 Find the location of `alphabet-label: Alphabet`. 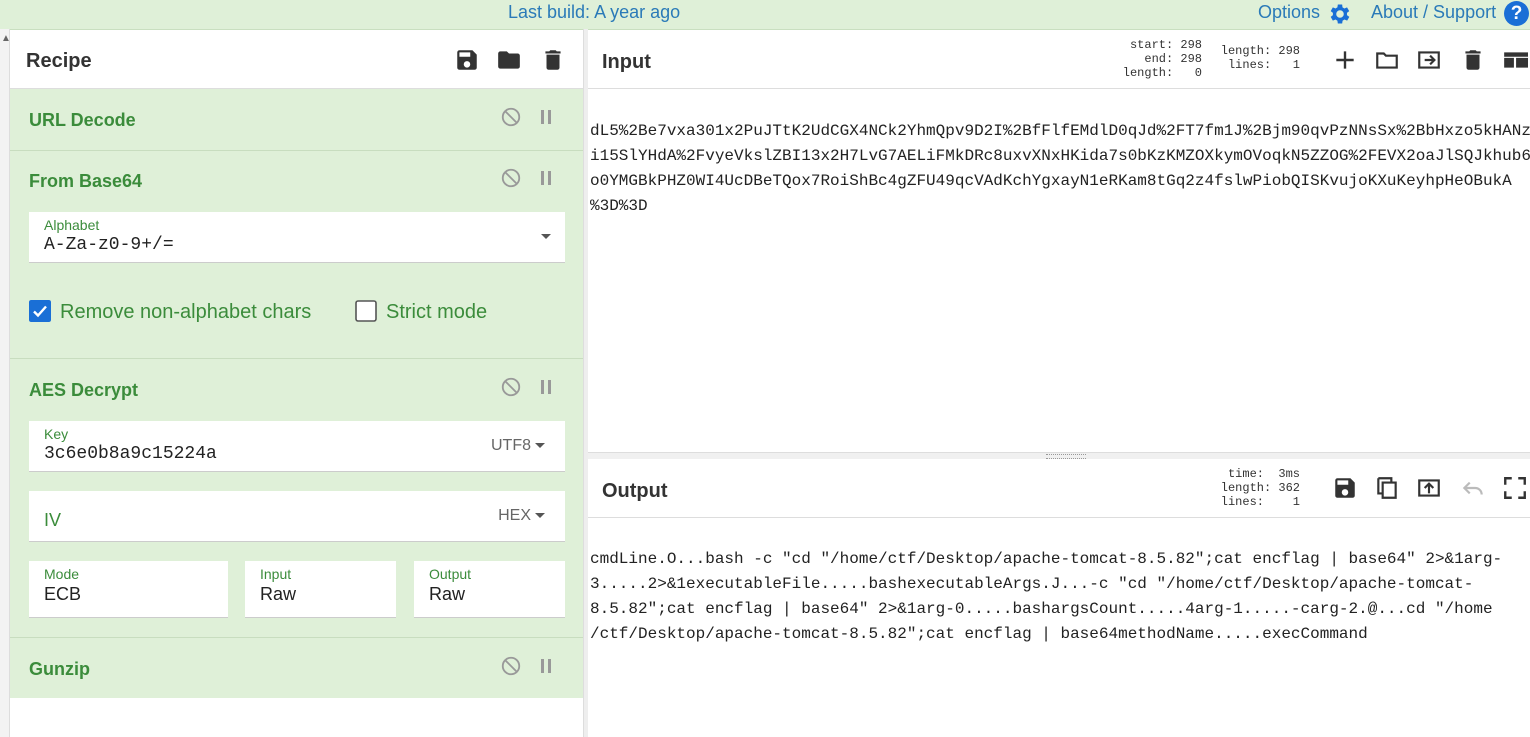

alphabet-label: Alphabet is located at coordinates (72, 225).